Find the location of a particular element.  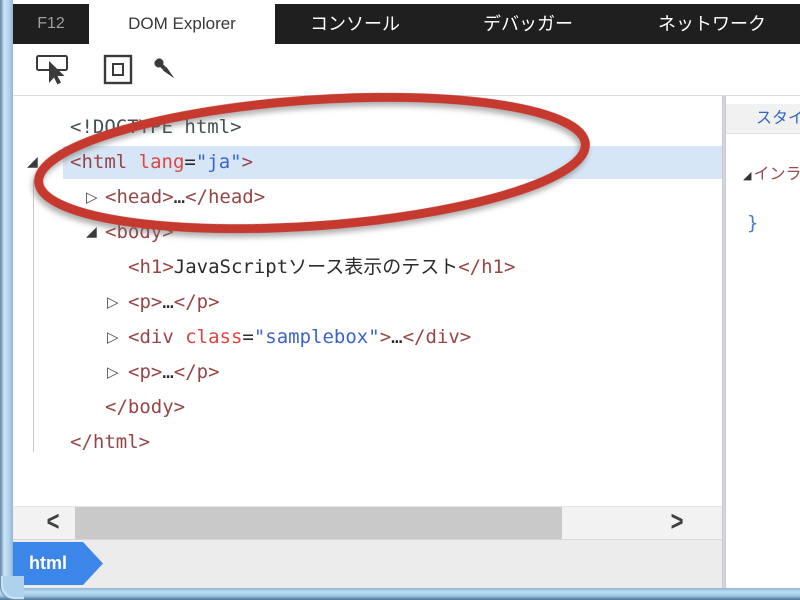

code-segment: </head> is located at coordinates (225, 197).